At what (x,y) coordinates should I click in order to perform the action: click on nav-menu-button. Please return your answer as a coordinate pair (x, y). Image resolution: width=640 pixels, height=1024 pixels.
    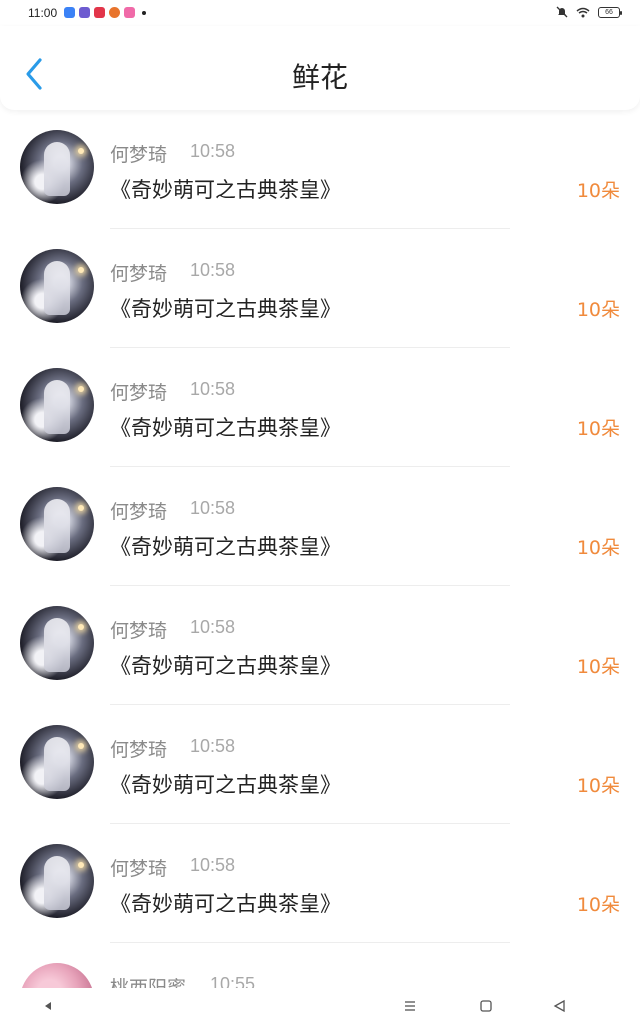
    Looking at the image, I should click on (410, 1006).